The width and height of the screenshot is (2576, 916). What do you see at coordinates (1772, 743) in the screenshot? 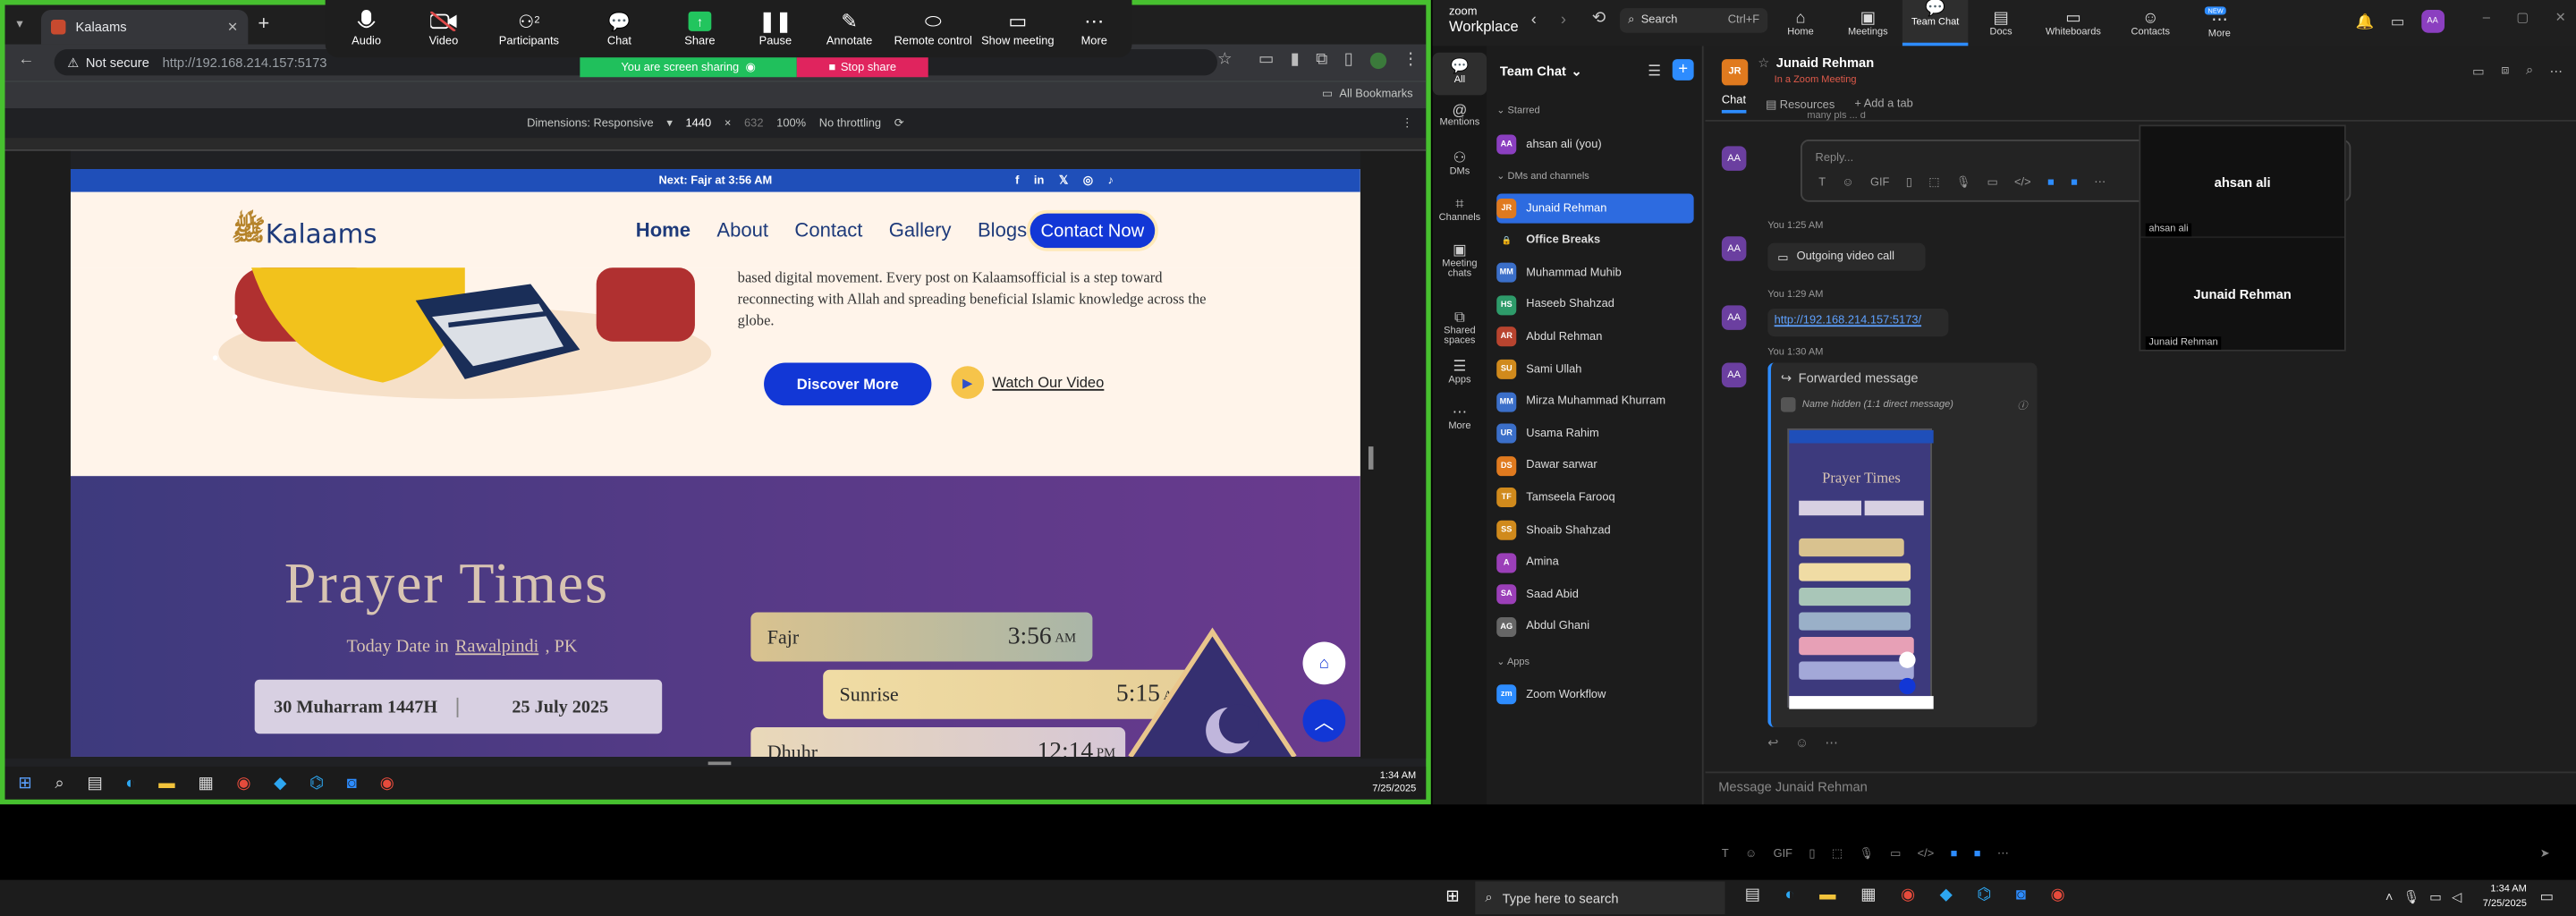
I see `reply-thread-icon: ↩` at bounding box center [1772, 743].